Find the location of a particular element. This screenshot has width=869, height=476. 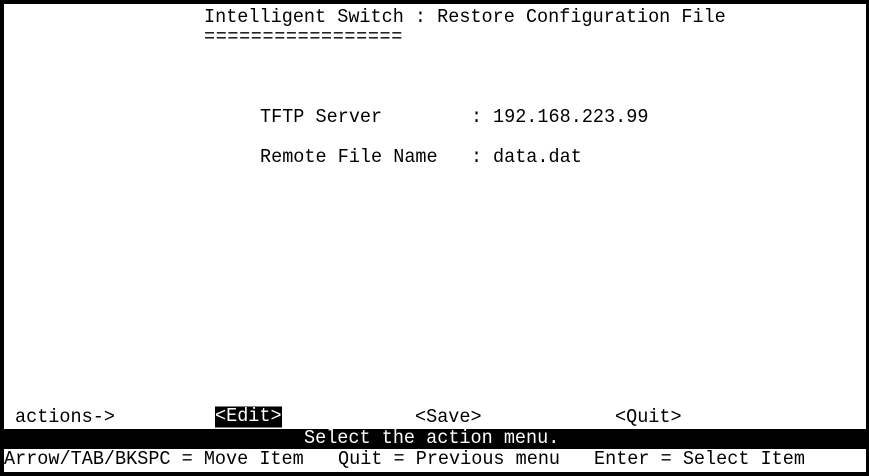

remote-file-name-label: Remote File Name is located at coordinates (349, 157).